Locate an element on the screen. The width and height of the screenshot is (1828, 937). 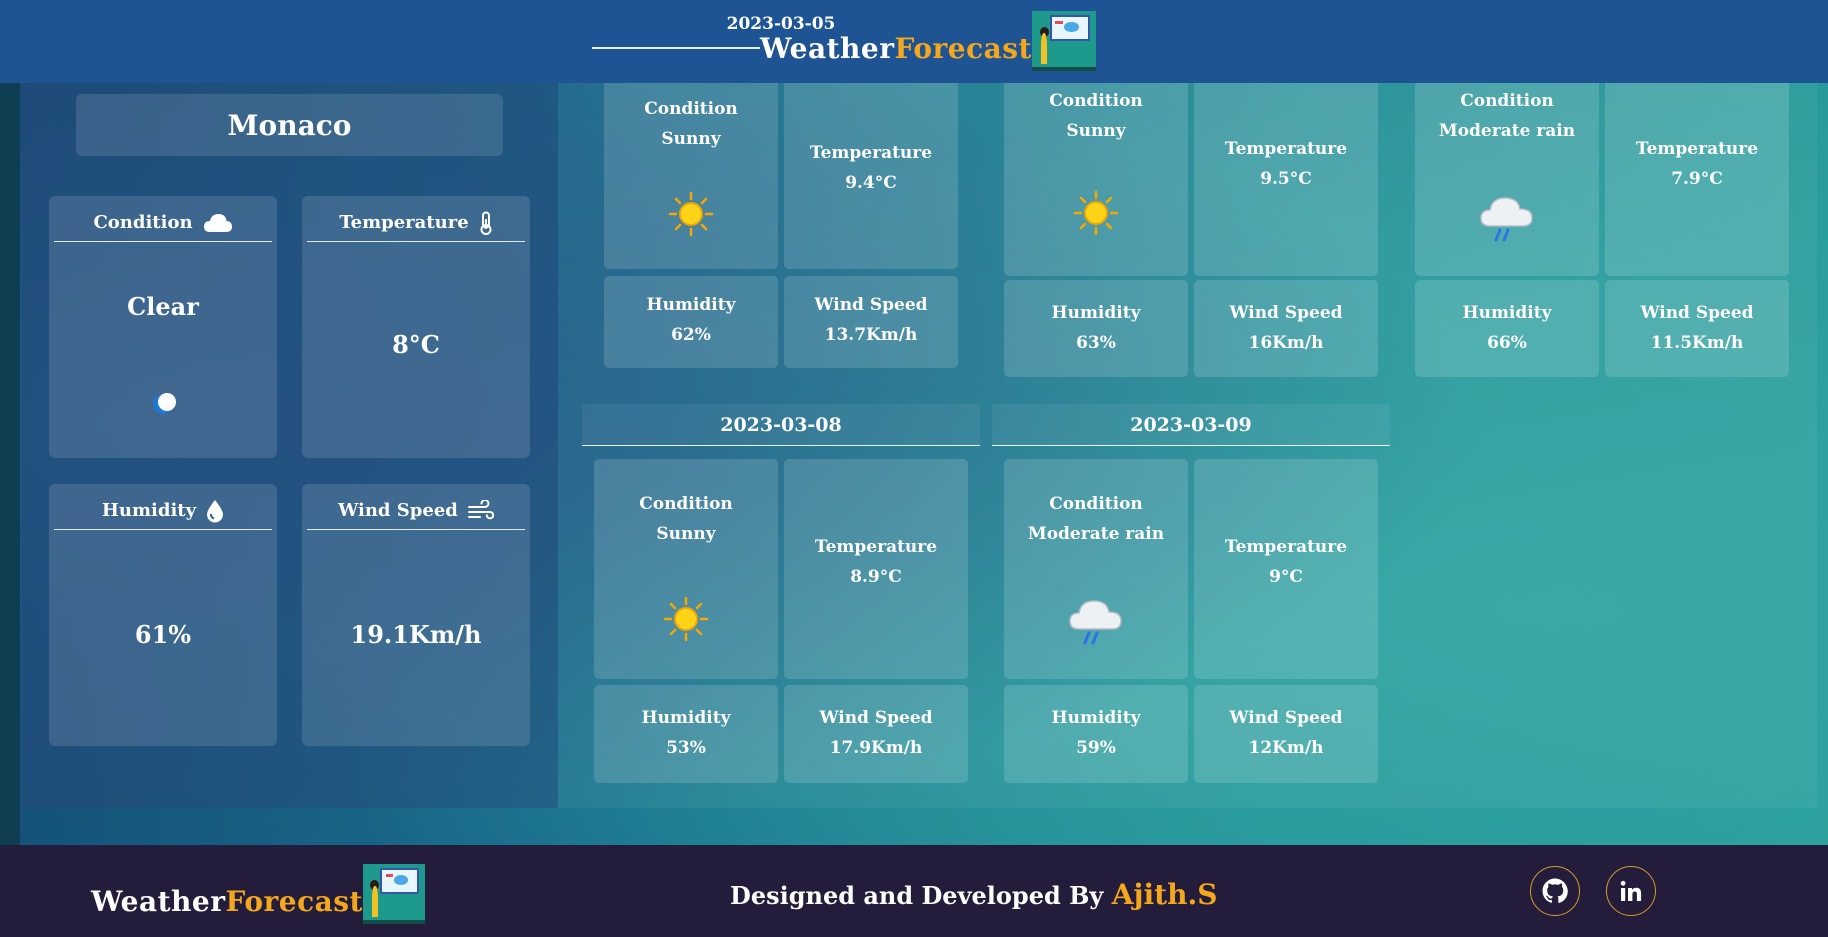
logo-word-forecast: Forecast is located at coordinates (963, 48).